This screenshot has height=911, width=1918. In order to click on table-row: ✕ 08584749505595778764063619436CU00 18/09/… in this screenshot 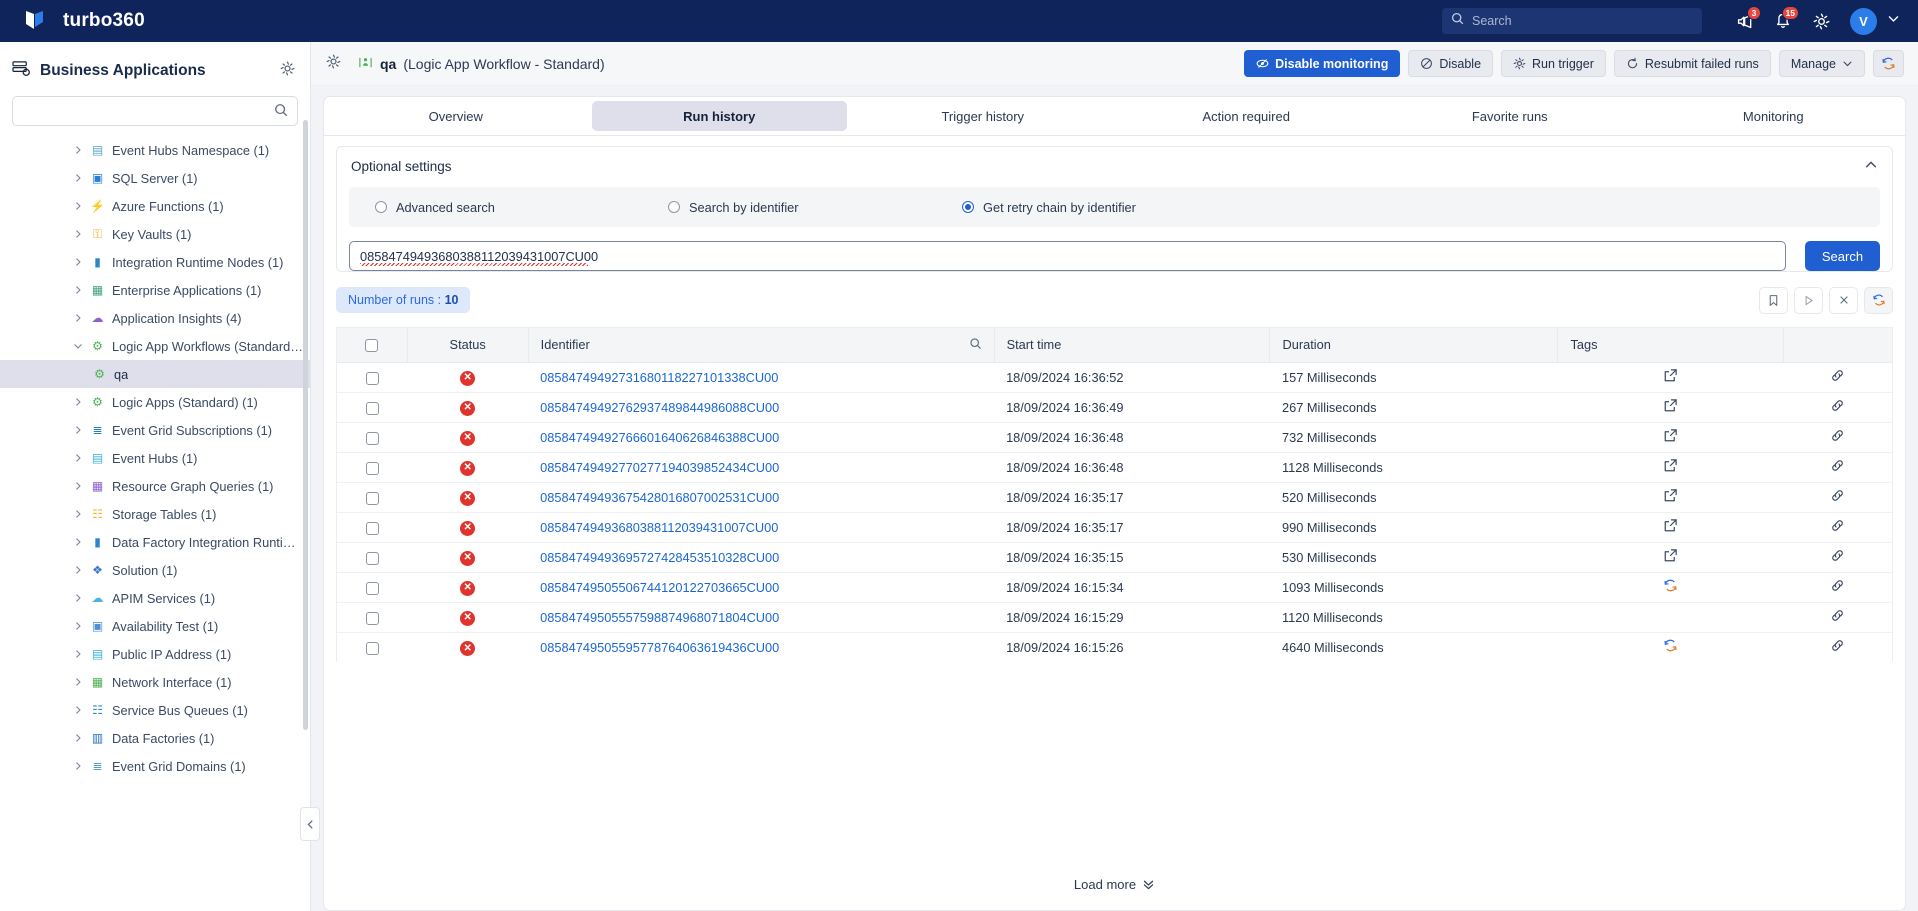, I will do `click(1114, 647)`.